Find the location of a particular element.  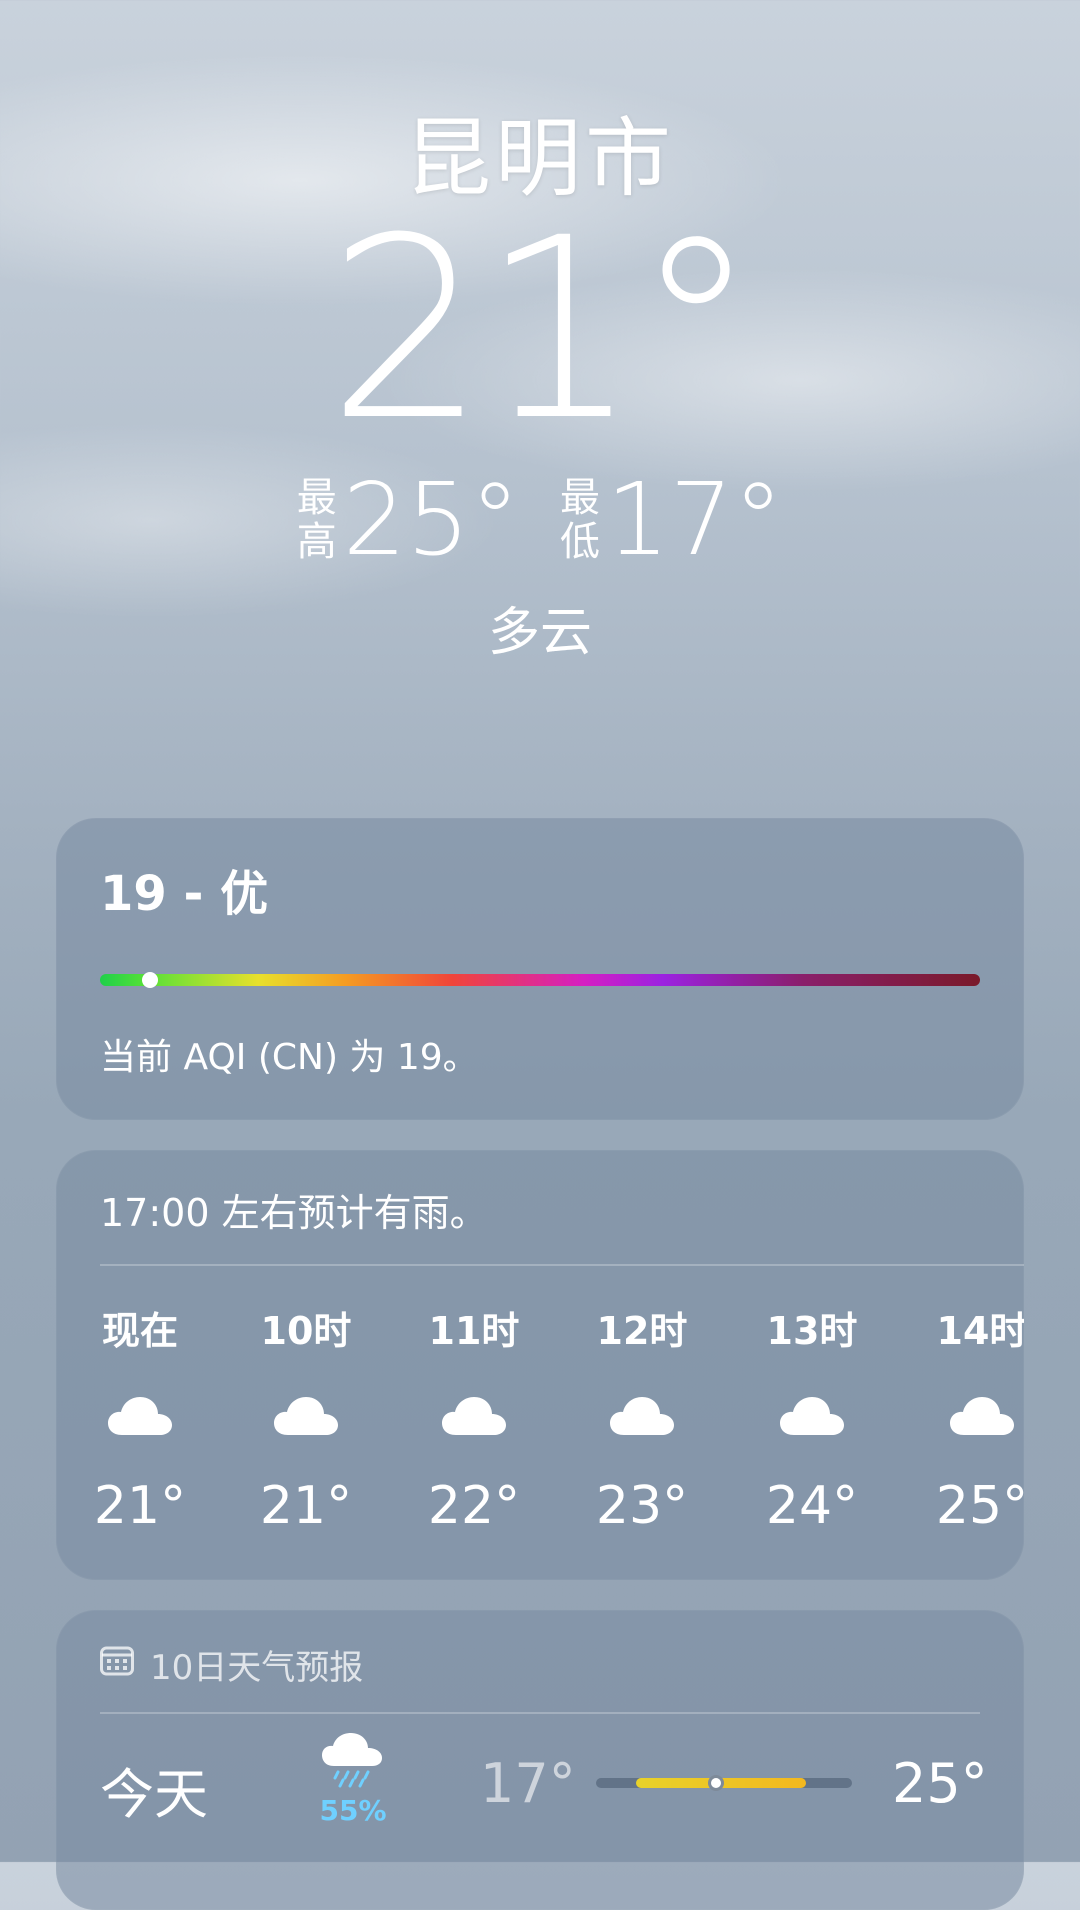

day-weather: 55% is located at coordinates (353, 1778).